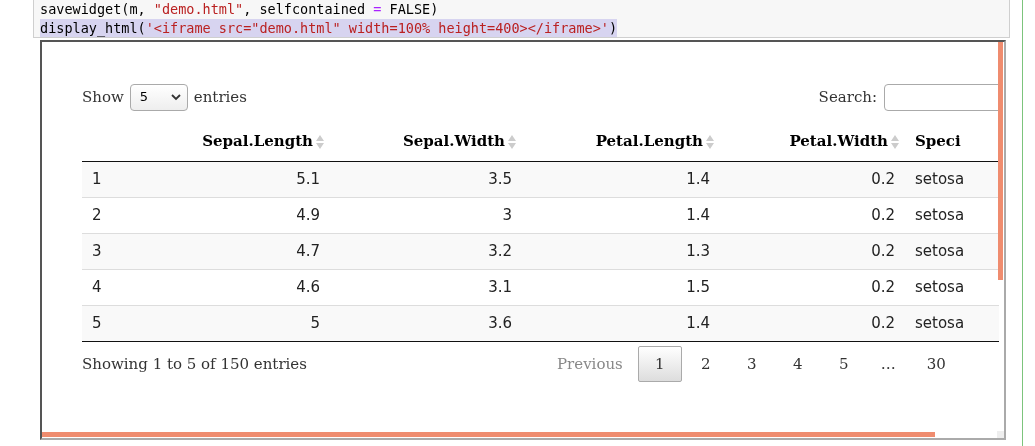 This screenshot has width=1035, height=446. What do you see at coordinates (131, 179) in the screenshot?
I see `table-cell: 1` at bounding box center [131, 179].